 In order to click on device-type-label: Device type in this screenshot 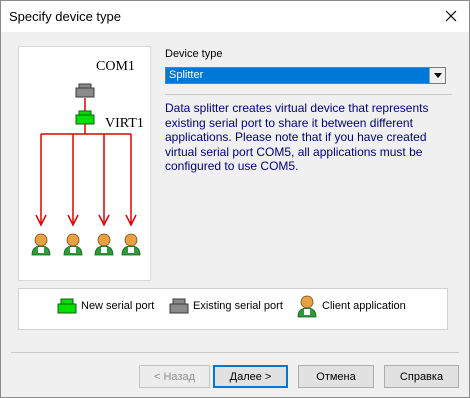, I will do `click(194, 54)`.